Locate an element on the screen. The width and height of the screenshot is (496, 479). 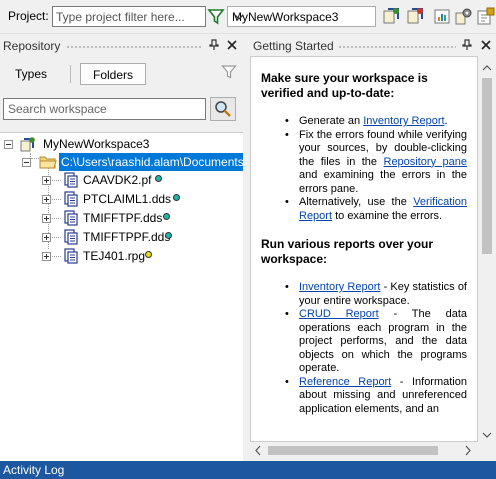
activity-log-tab: Activity Log is located at coordinates (248, 470).